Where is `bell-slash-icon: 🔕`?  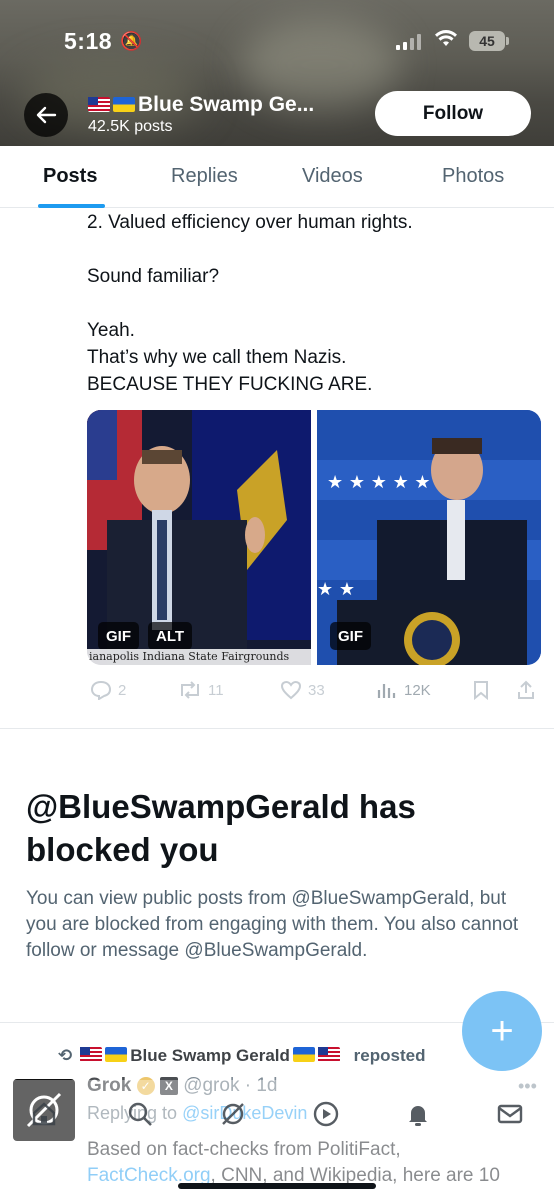 bell-slash-icon: 🔕 is located at coordinates (131, 41).